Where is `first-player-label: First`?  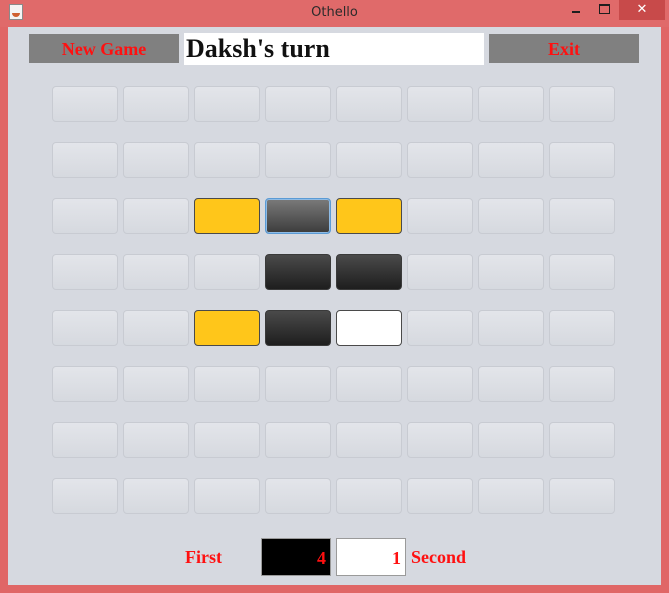
first-player-label: First is located at coordinates (203, 557).